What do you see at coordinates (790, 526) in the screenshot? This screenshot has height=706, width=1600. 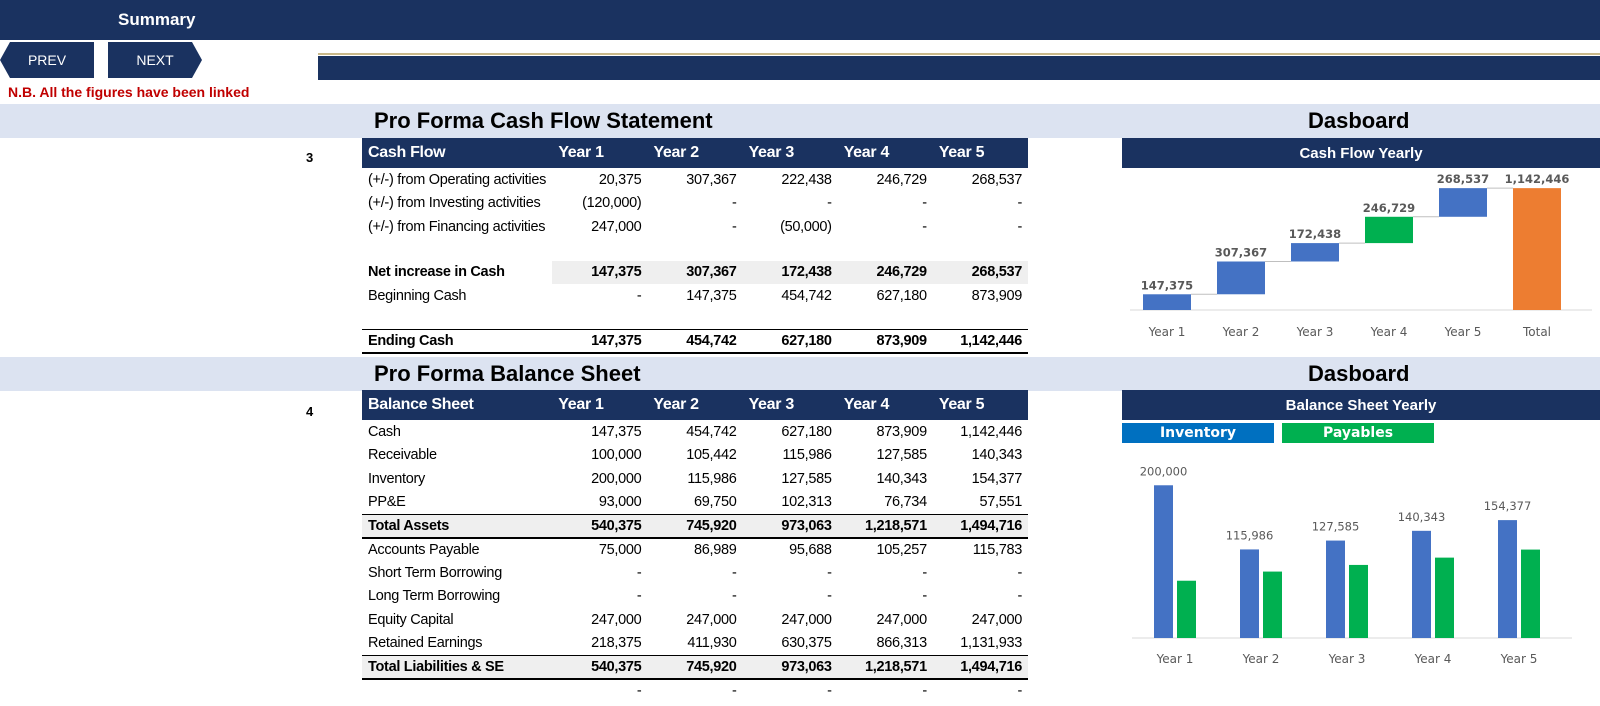 I see `cell-value: 973,063` at bounding box center [790, 526].